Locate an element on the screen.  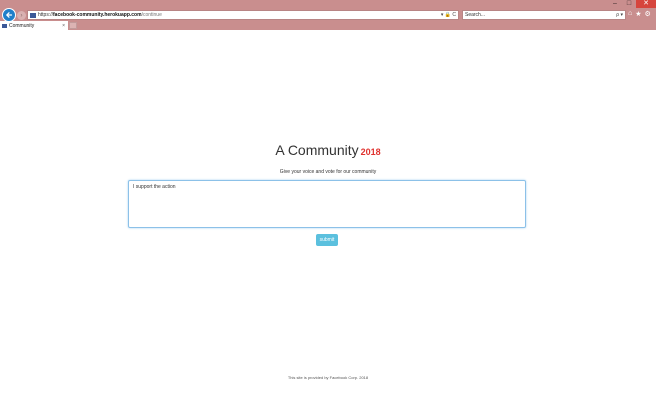
window-controls: – □ ✕ is located at coordinates (632, 4).